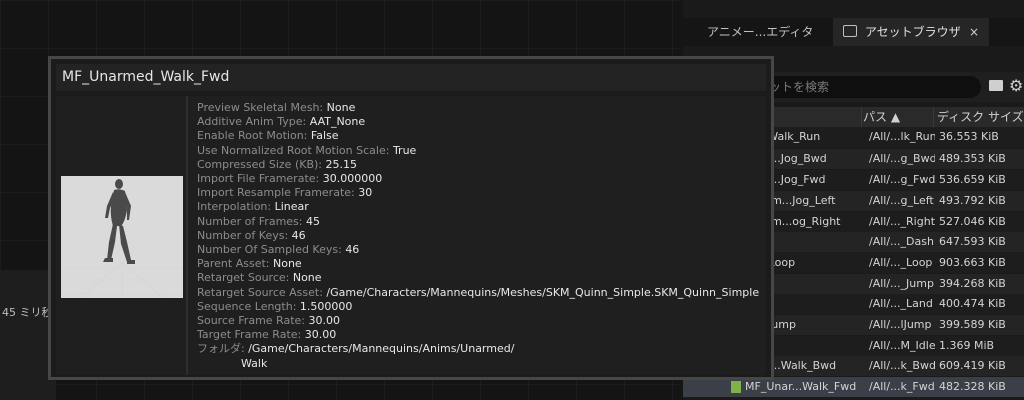 This screenshot has width=1024, height=400. What do you see at coordinates (902, 365) in the screenshot?
I see `asset-path: /All/...k_Bwd` at bounding box center [902, 365].